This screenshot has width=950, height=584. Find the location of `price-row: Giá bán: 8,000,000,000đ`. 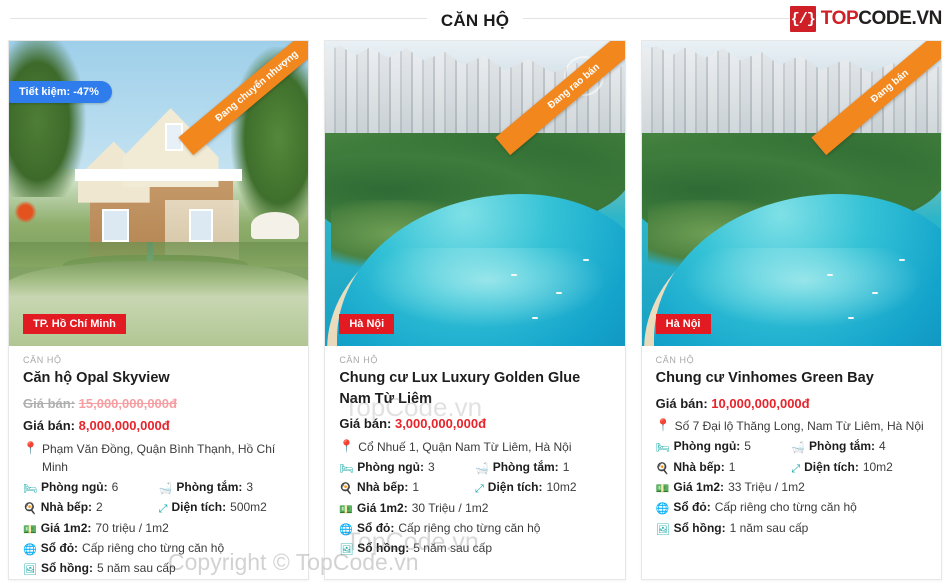

price-row: Giá bán: 8,000,000,000đ is located at coordinates (158, 426).